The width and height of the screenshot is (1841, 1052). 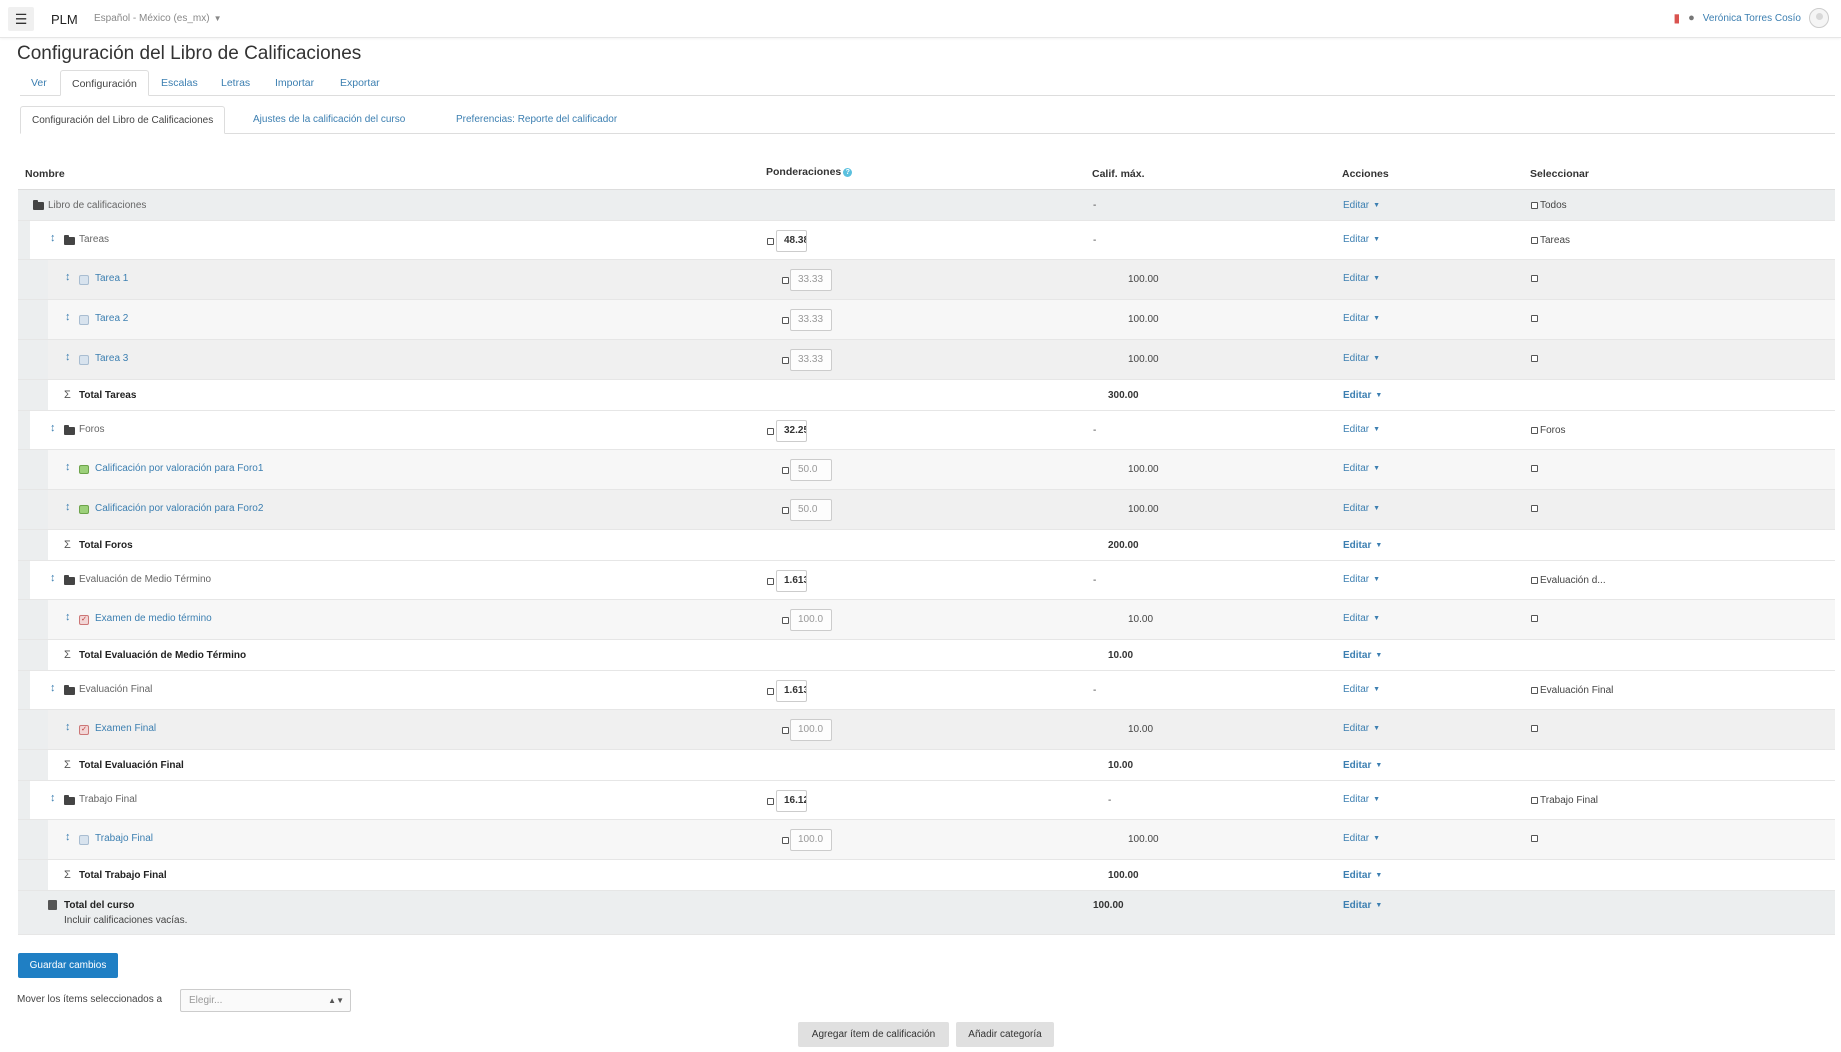 I want to click on grade-item-link: Calificación por valoración para Foro1, so click(x=179, y=468).